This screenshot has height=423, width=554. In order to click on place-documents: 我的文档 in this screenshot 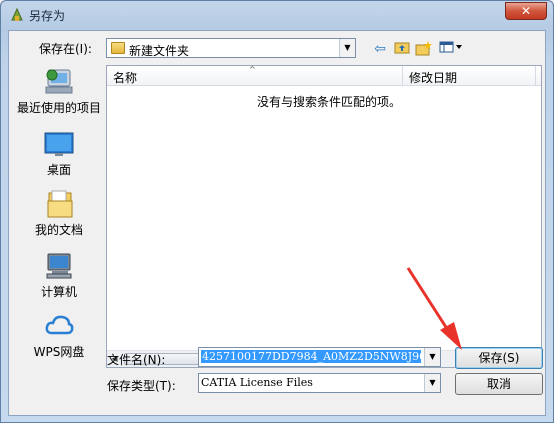, I will do `click(59, 213)`.